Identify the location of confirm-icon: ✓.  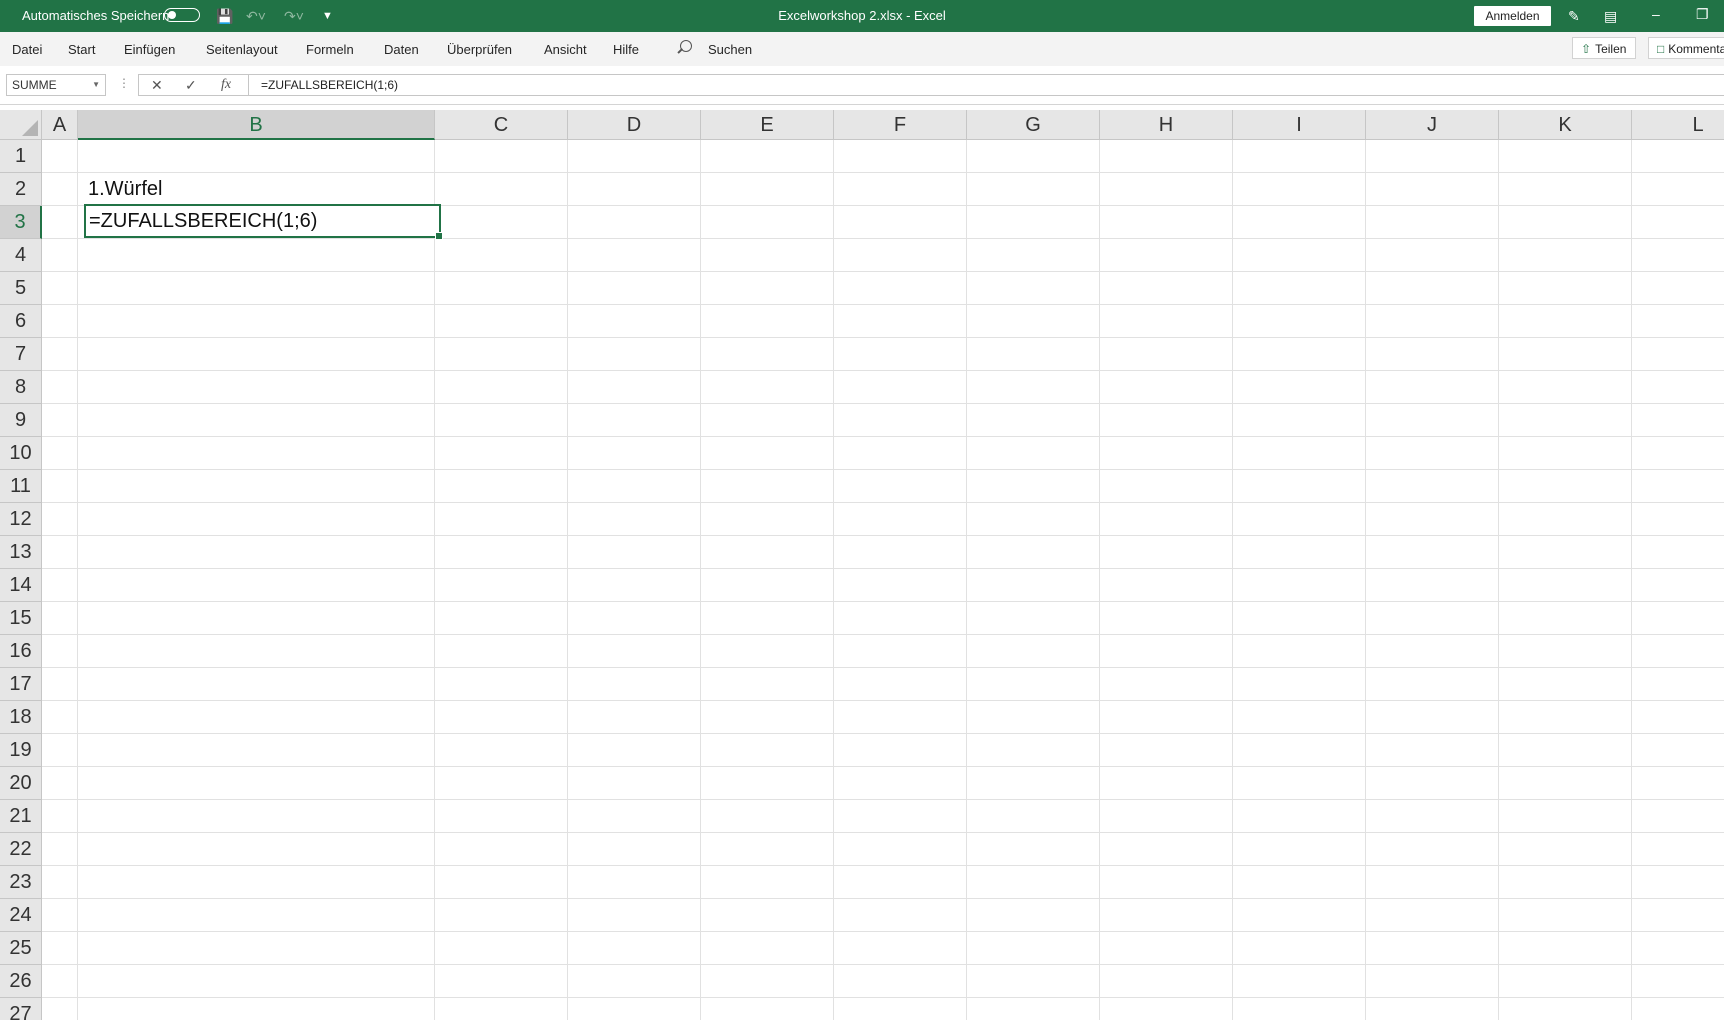
(191, 85).